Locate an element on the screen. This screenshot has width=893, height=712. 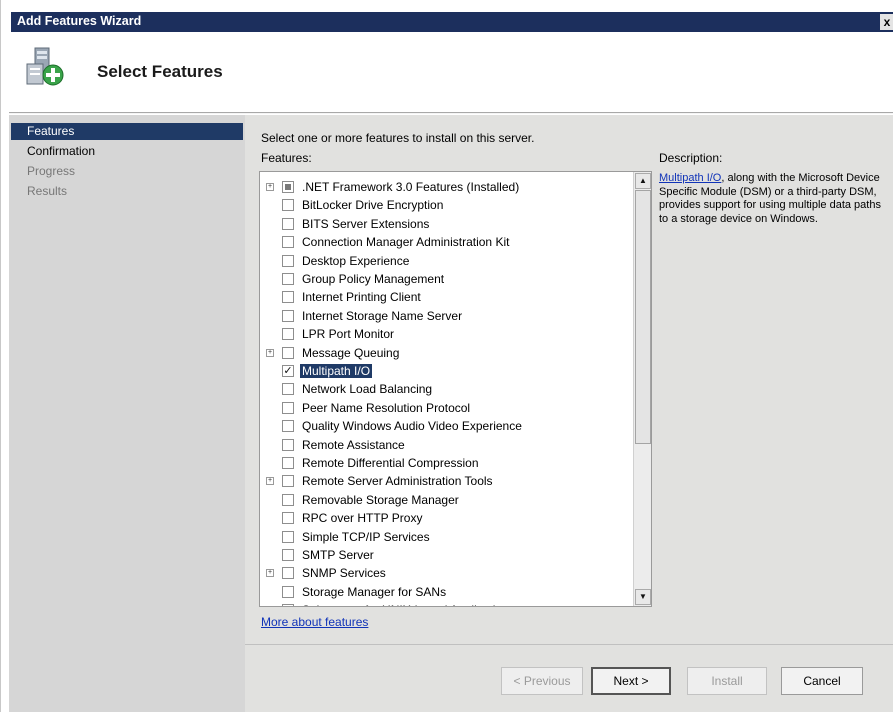
feature-label: LPR Port Monitor is located at coordinates (348, 334).